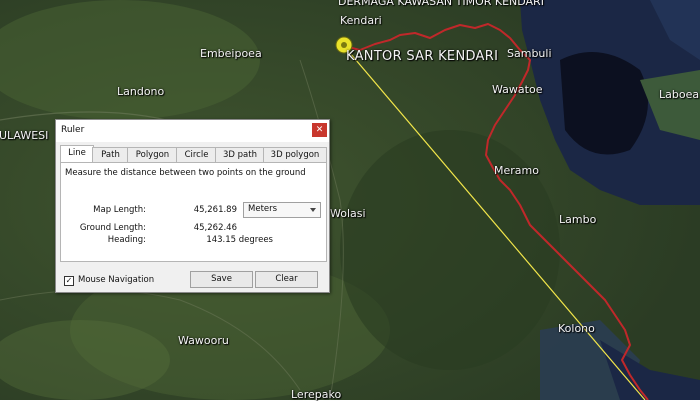 This screenshot has height=401, width=700. I want to click on map-label-kolono: Kolono, so click(576, 328).